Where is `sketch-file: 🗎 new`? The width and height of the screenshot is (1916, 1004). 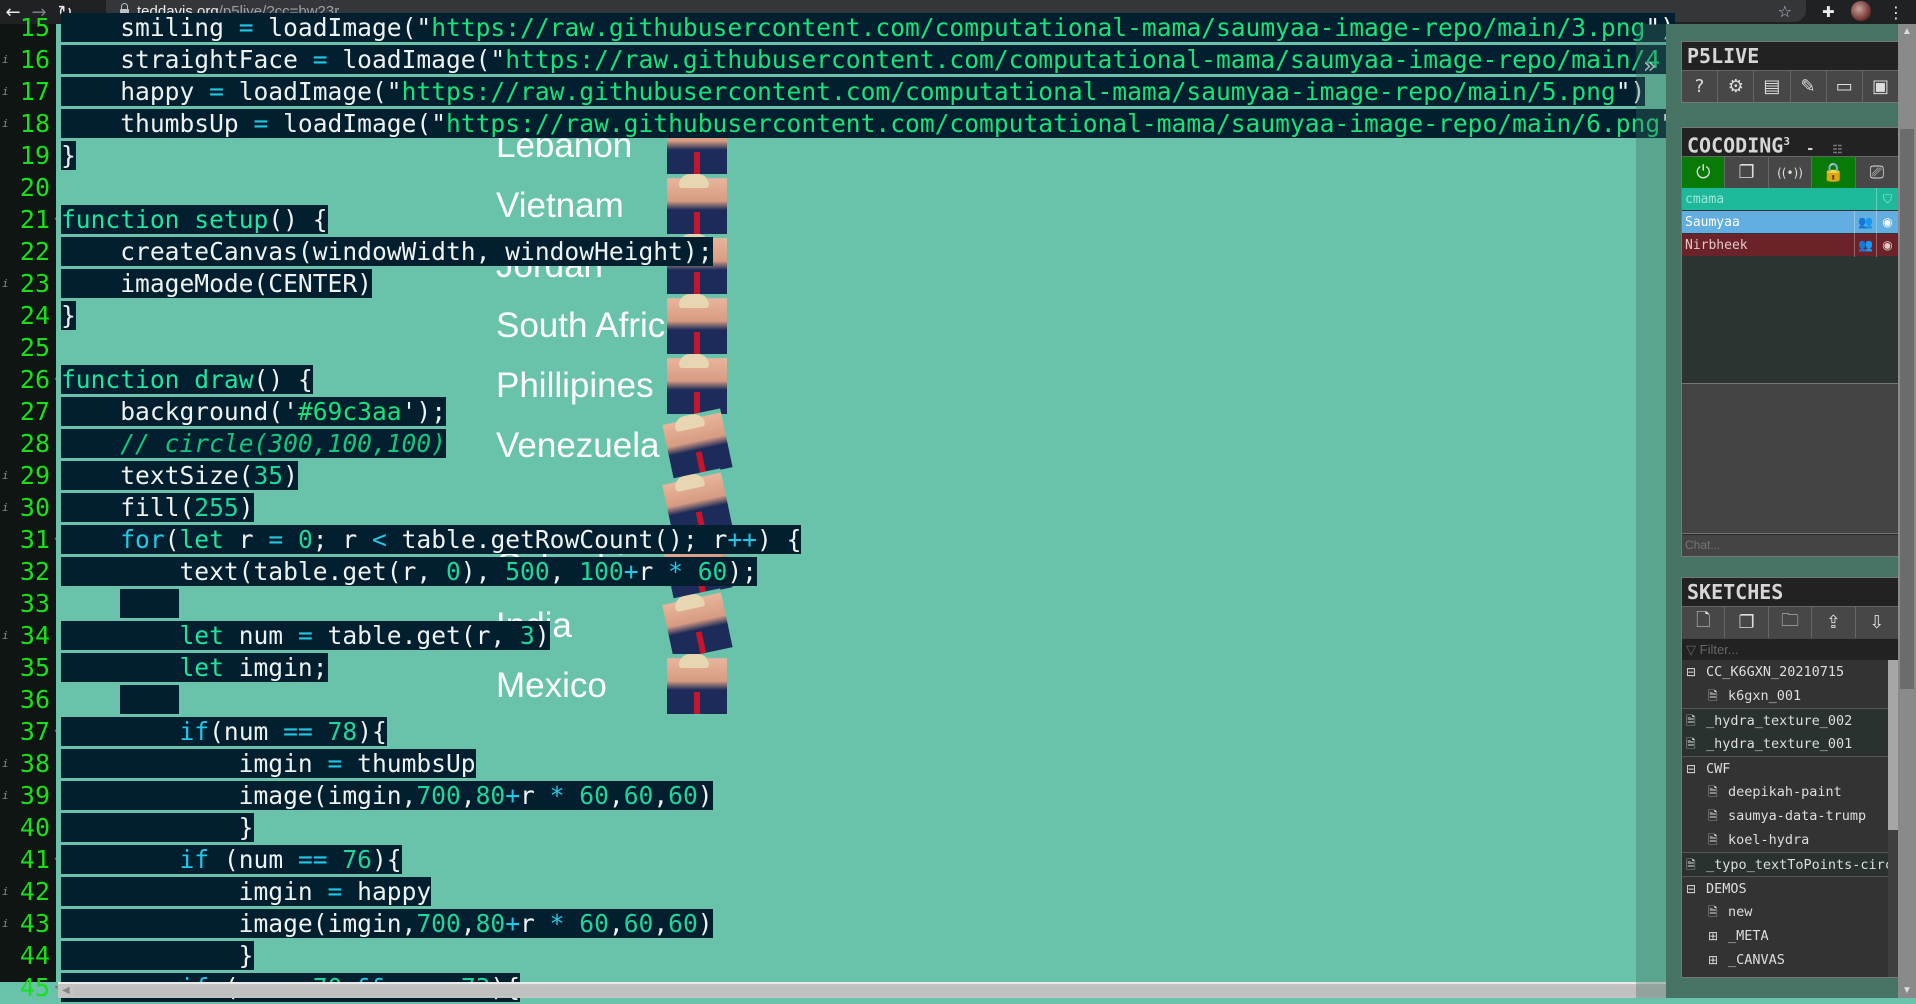 sketch-file: 🗎 new is located at coordinates (1790, 912).